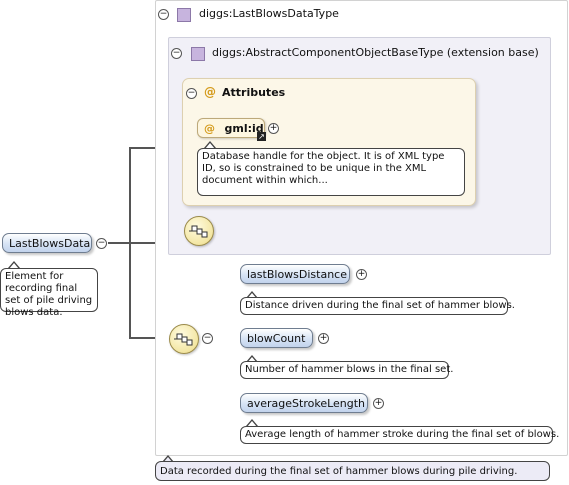 This screenshot has width=569, height=485. What do you see at coordinates (254, 92) in the screenshot?
I see `attributes-title: Attributes` at bounding box center [254, 92].